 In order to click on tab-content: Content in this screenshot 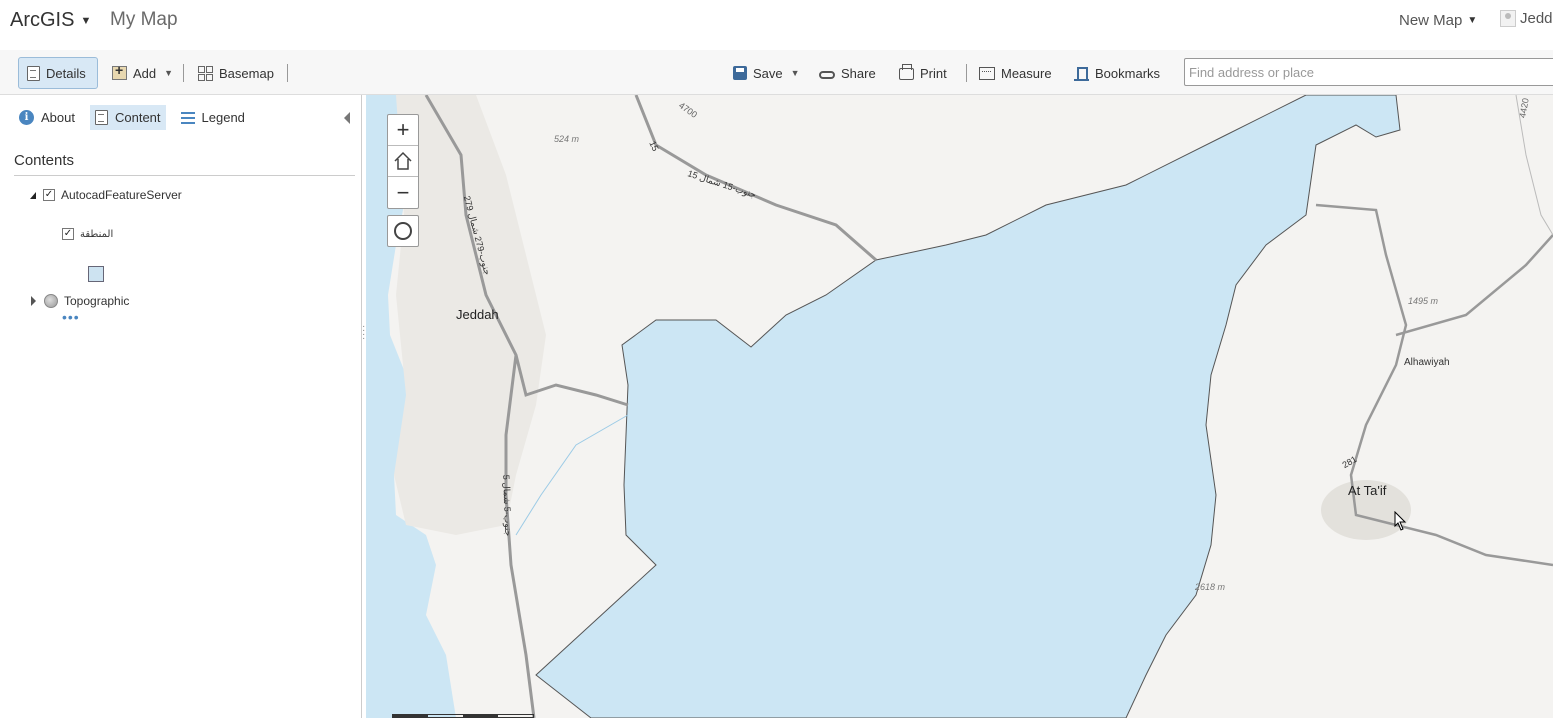, I will do `click(127, 117)`.